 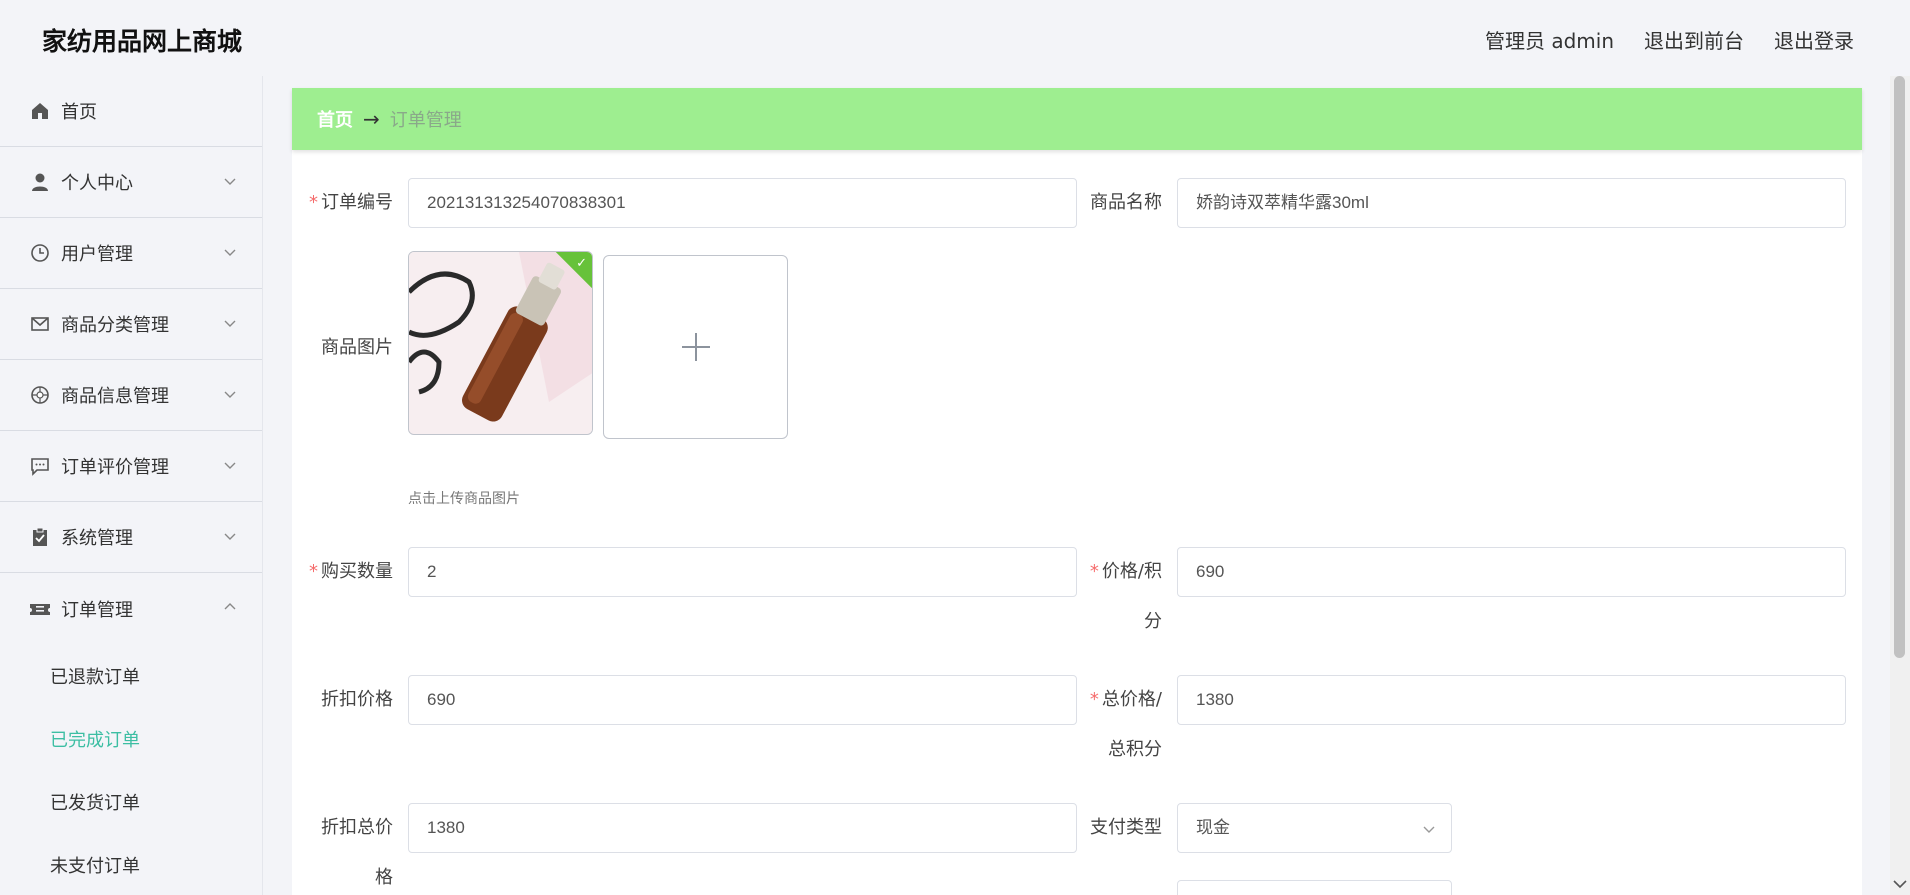 What do you see at coordinates (131, 738) in the screenshot?
I see `submenu-item-completed: 已完成订单` at bounding box center [131, 738].